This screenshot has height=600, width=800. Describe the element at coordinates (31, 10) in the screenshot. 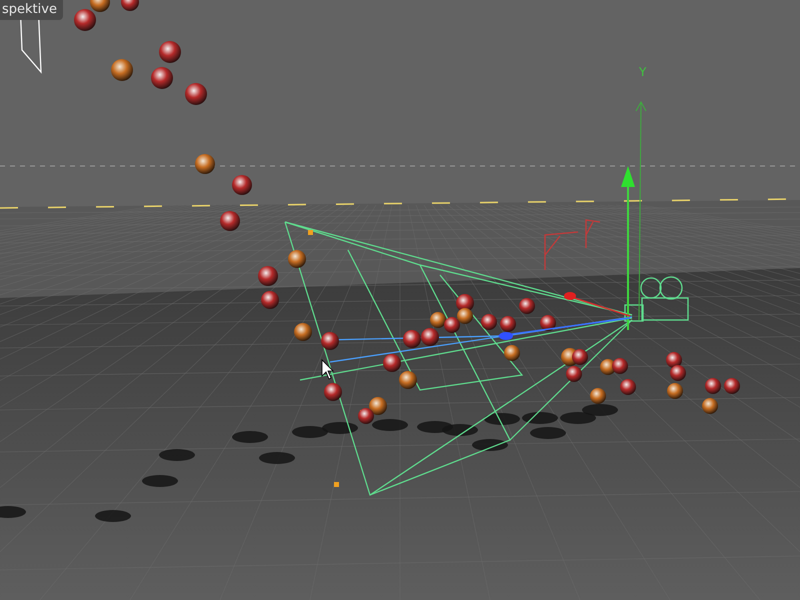

I see `viewport-label: spektive` at that location.